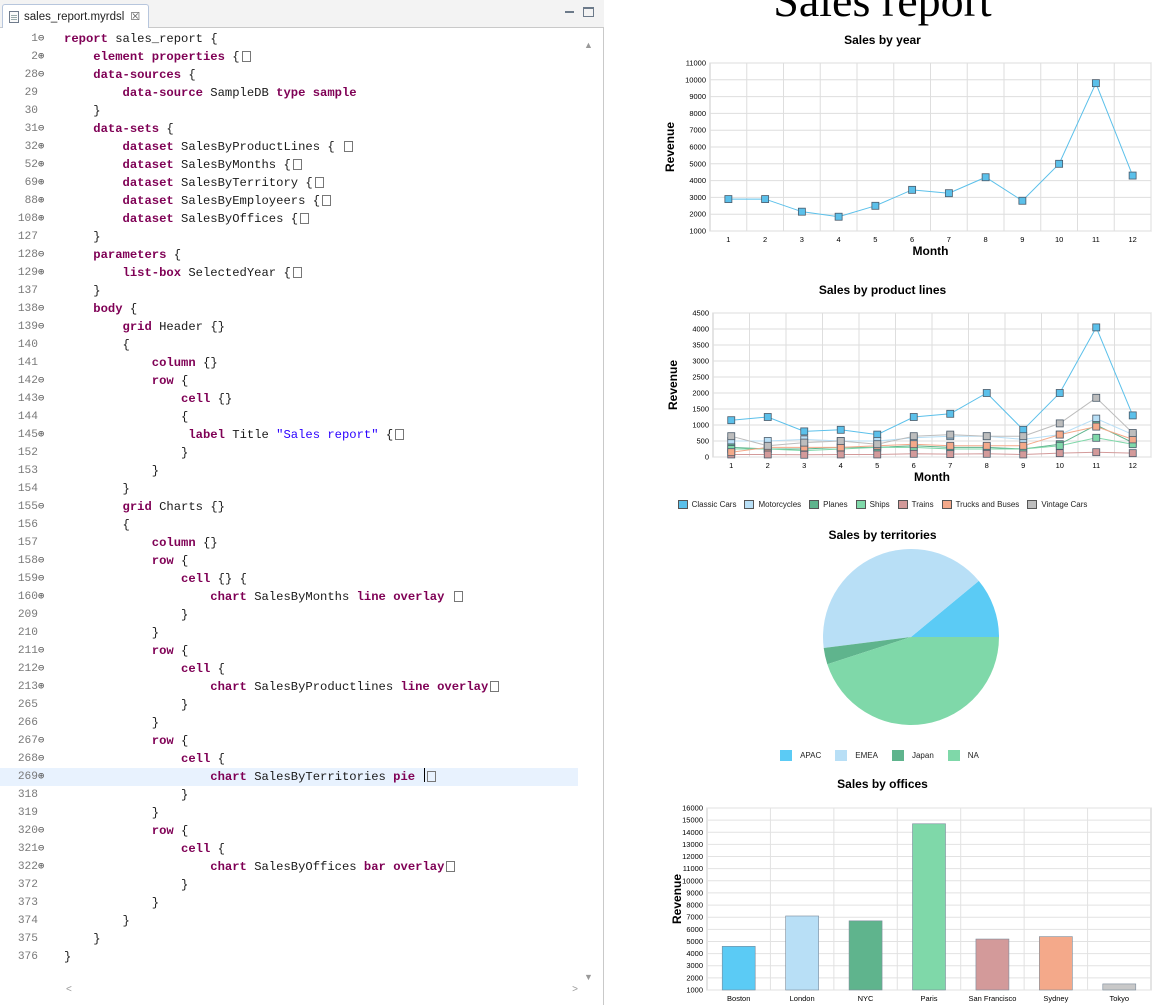 This screenshot has height=1005, width=1155. What do you see at coordinates (289, 957) in the screenshot?
I see `code-line: 376}` at bounding box center [289, 957].